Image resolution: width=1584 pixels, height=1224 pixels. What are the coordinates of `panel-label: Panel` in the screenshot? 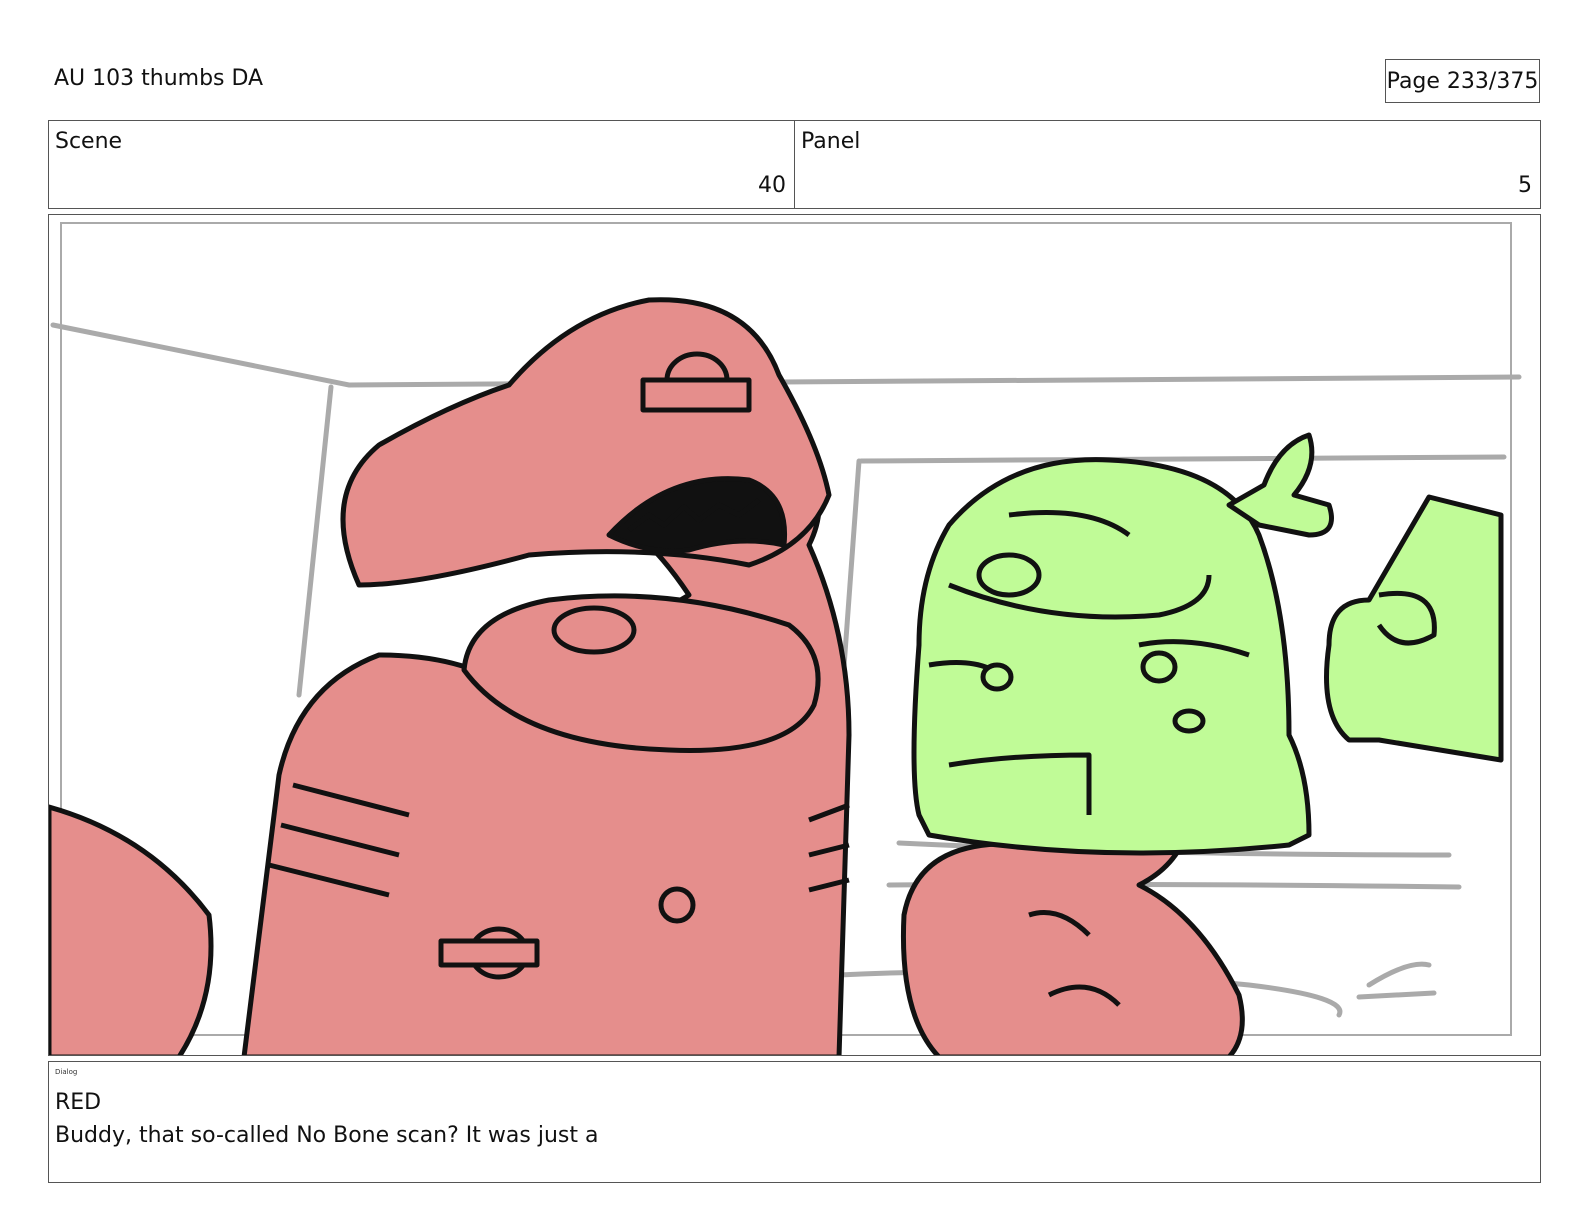 It's located at (831, 141).